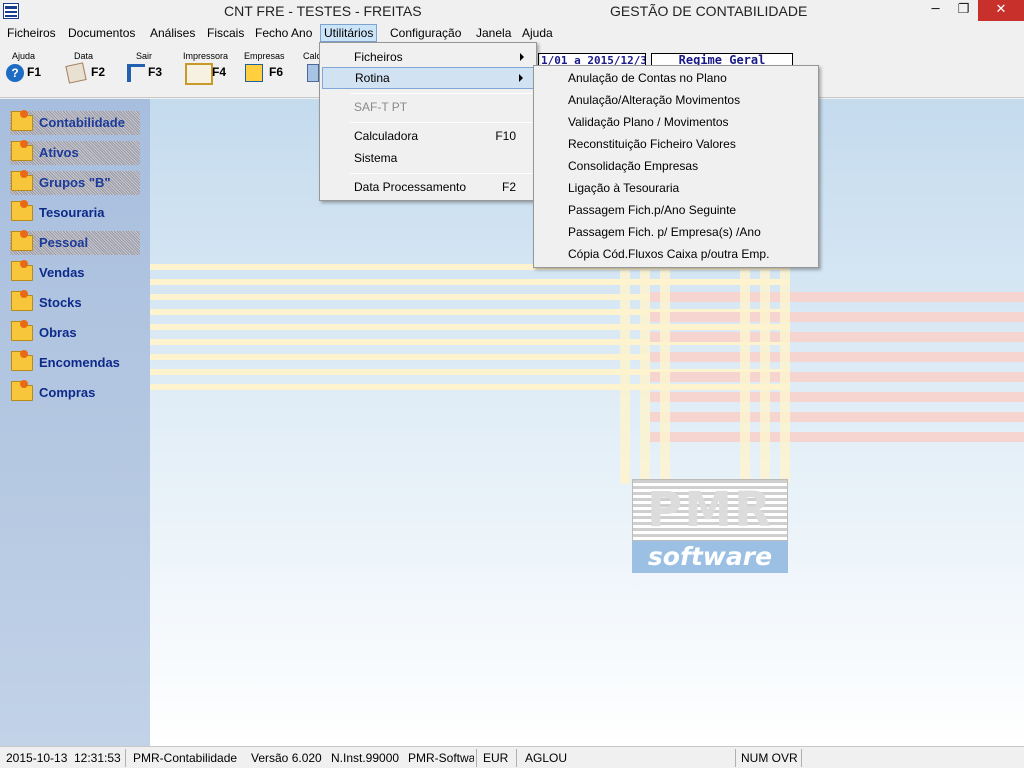 This screenshot has width=1024, height=768. What do you see at coordinates (676, 232) in the screenshot?
I see `submenu-item: Passagem Fich. p/ Empresa(s) /Ano` at bounding box center [676, 232].